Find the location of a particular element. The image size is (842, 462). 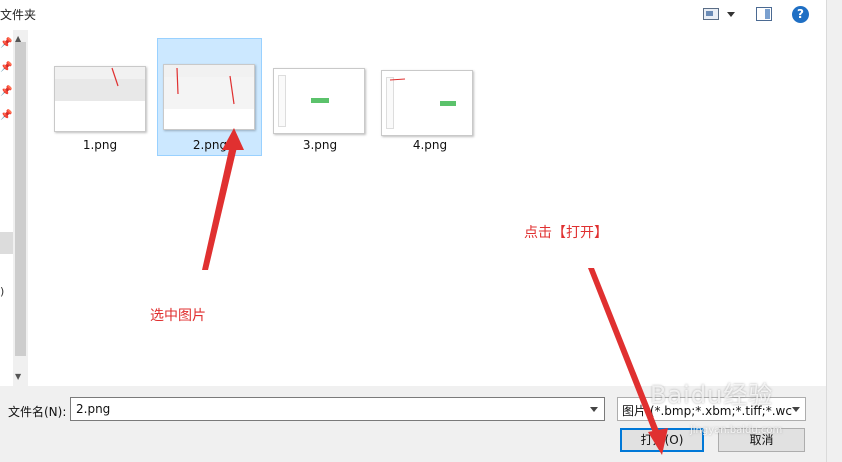

scroll-down-icon: ▼ is located at coordinates (18, 376).